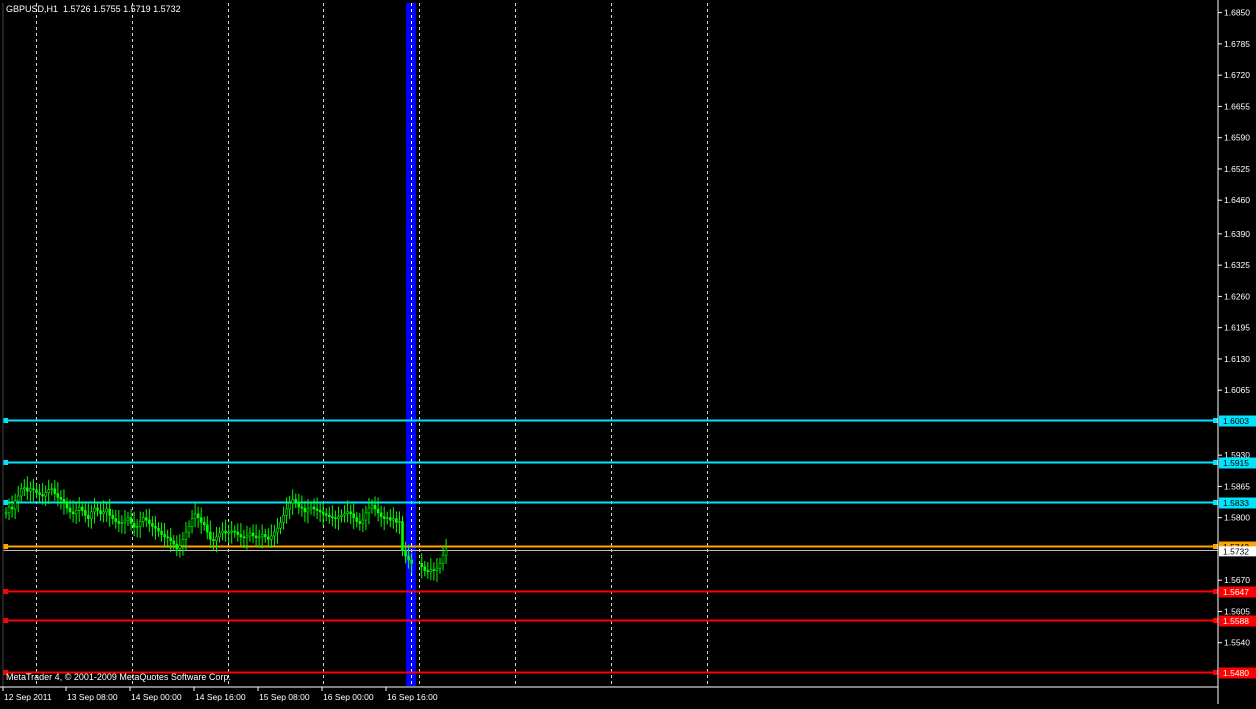 Image resolution: width=1256 pixels, height=709 pixels. What do you see at coordinates (1237, 44) in the screenshot?
I see `y-tick-label: 1.6785` at bounding box center [1237, 44].